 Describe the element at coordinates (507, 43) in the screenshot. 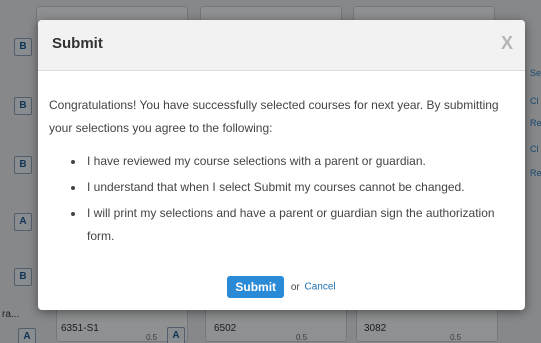

I see `close-icon: X` at that location.